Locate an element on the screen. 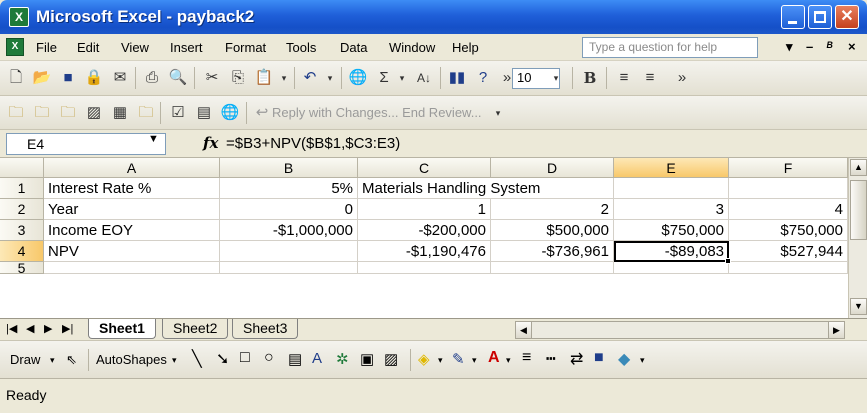 The height and width of the screenshot is (413, 867). cell-d4: -$736,961 is located at coordinates (552, 251).